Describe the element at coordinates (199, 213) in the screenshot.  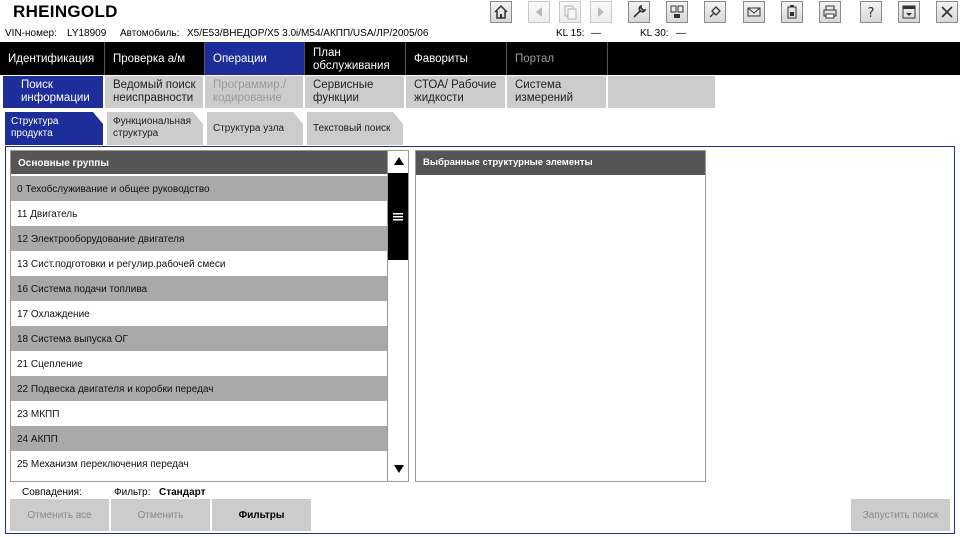
I see `list-item: 11 Двигатель` at that location.